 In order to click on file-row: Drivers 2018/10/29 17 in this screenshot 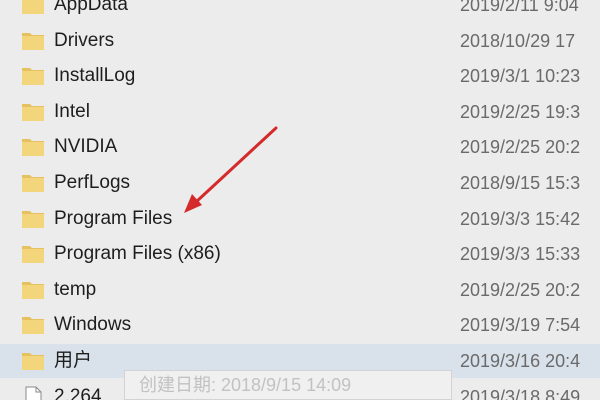, I will do `click(300, 41)`.